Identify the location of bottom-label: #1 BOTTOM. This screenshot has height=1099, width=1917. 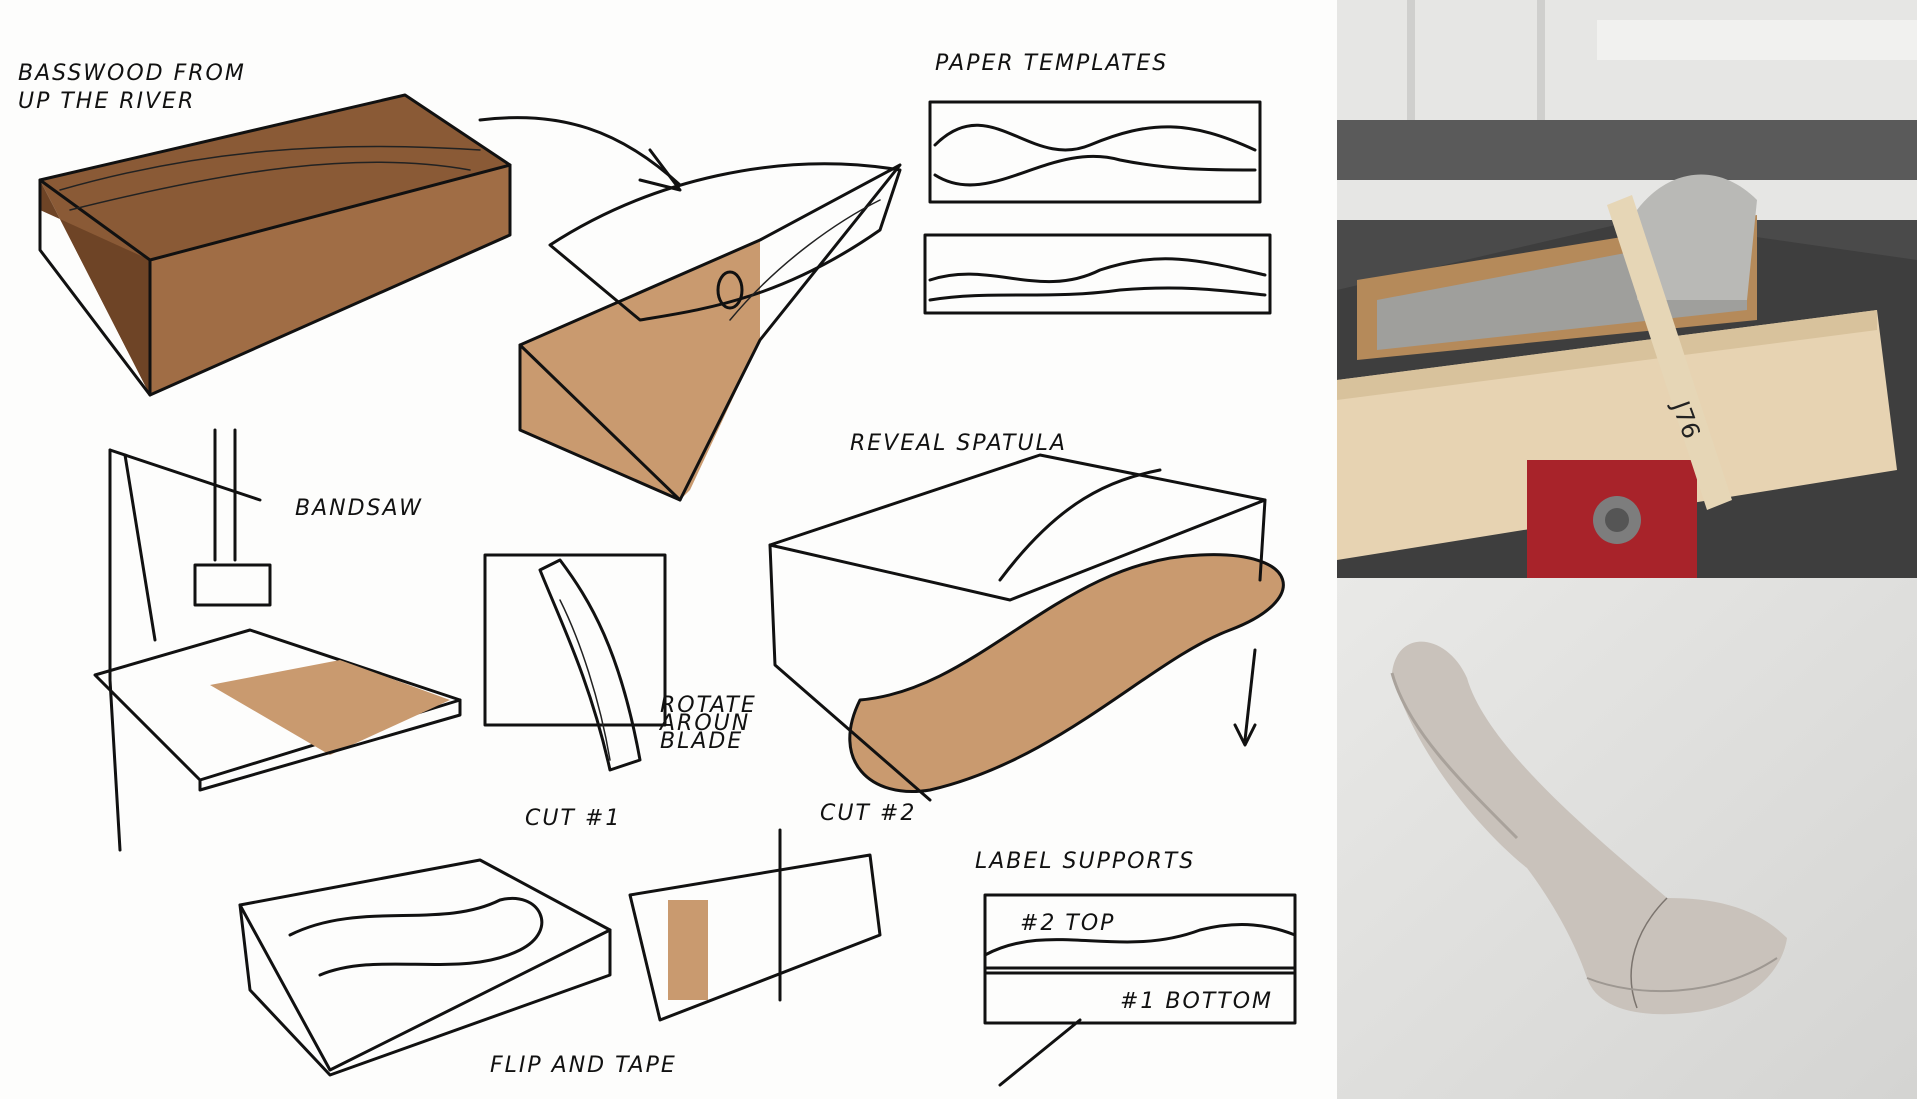
(1196, 1001).